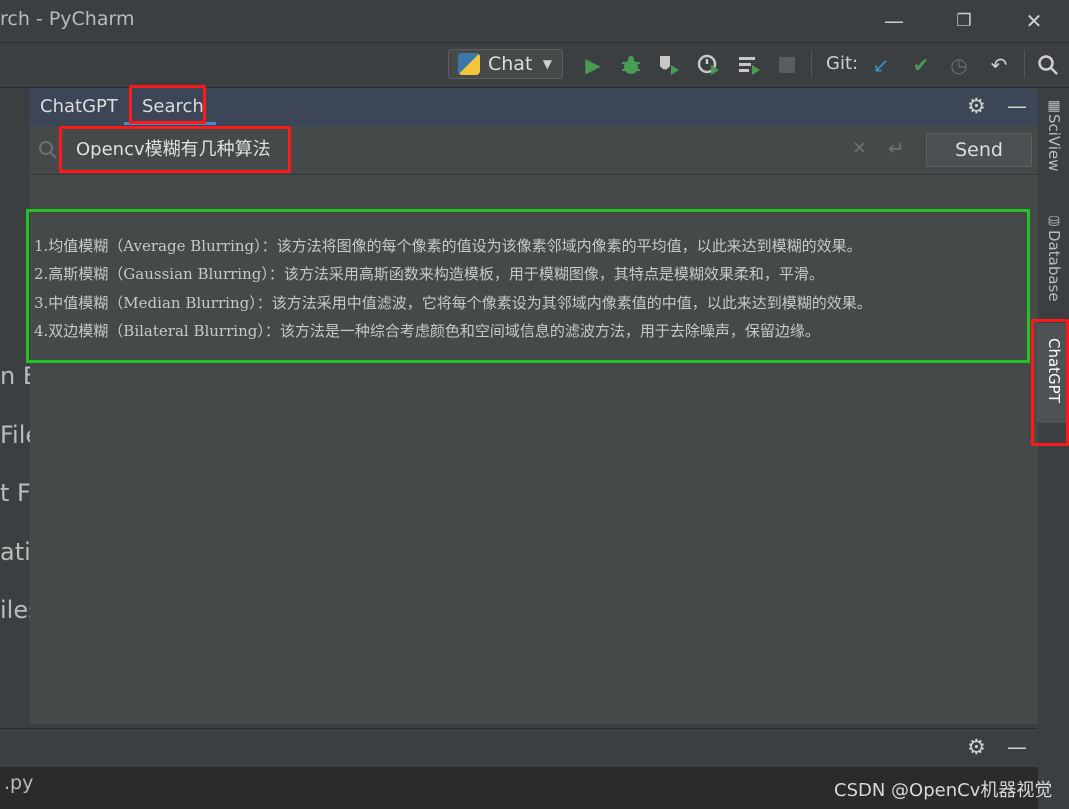 The image size is (1069, 809). I want to click on undo-icon: ↶, so click(999, 65).